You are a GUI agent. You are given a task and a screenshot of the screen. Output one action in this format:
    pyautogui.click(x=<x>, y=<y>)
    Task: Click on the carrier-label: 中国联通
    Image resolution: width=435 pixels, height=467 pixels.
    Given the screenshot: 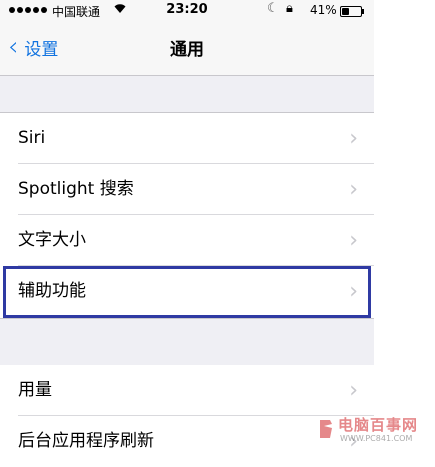 What is the action you would take?
    pyautogui.click(x=76, y=12)
    